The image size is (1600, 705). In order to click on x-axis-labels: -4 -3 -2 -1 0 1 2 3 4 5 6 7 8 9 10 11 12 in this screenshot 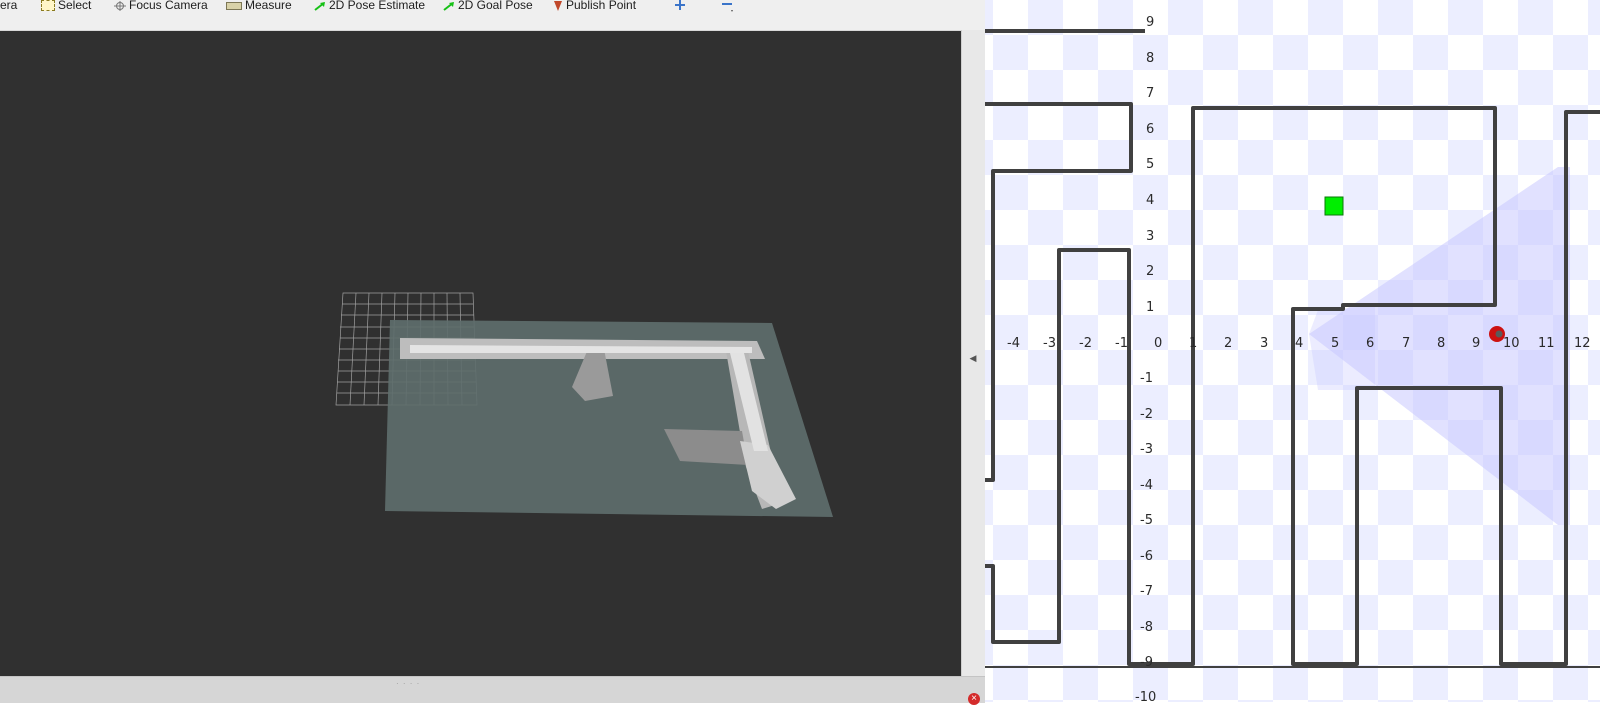, I will do `click(1299, 343)`.